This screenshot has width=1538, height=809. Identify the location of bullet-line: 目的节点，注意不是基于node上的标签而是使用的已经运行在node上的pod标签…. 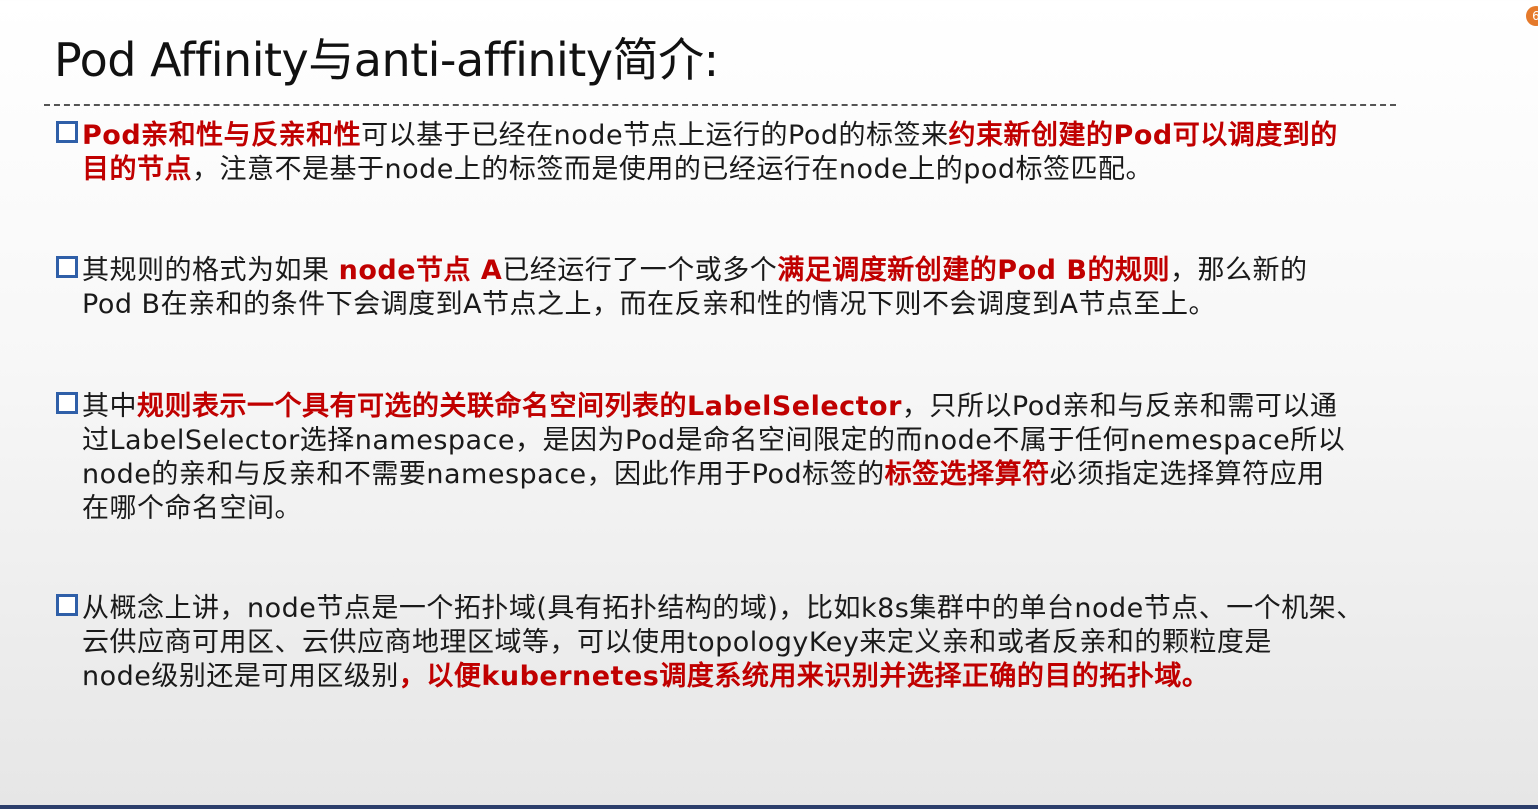
(776, 170).